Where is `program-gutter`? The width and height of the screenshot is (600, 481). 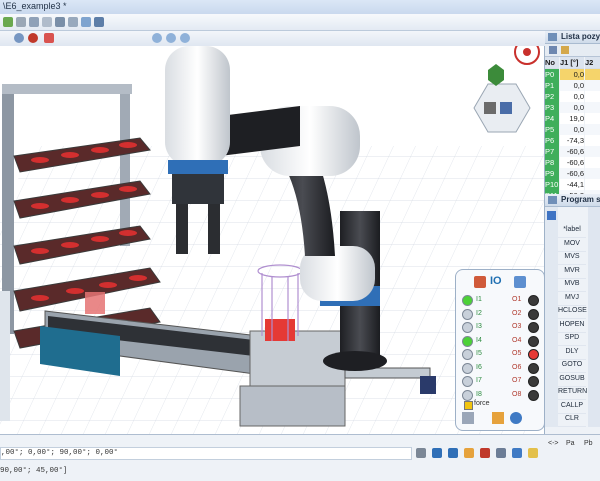
program-gutter is located at coordinates (551, 317).